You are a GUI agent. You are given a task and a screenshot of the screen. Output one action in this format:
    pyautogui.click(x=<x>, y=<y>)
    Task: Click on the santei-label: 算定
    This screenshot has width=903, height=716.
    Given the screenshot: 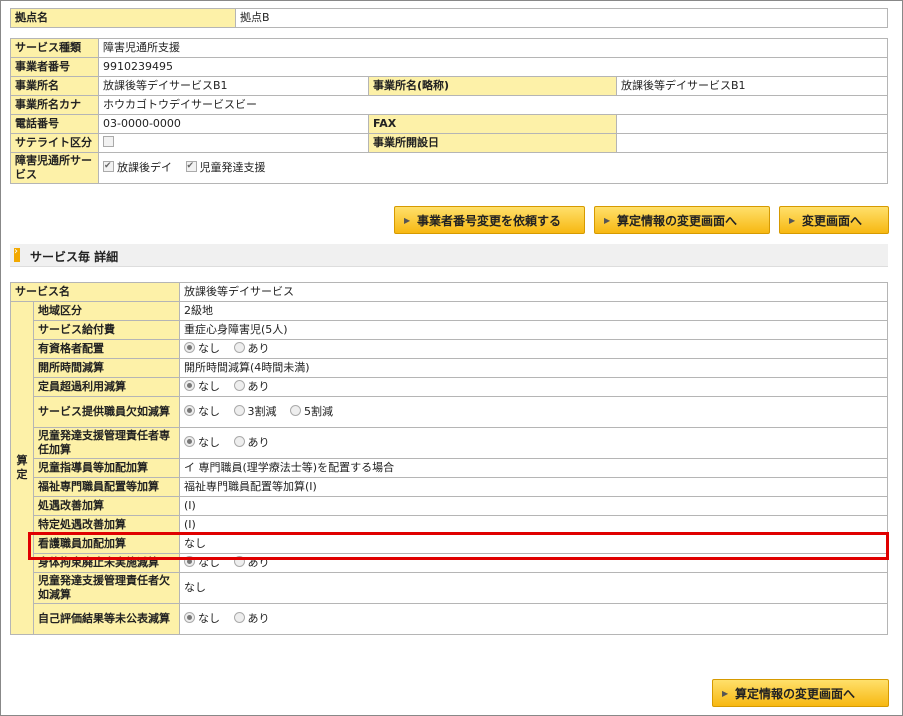 What is the action you would take?
    pyautogui.click(x=22, y=468)
    